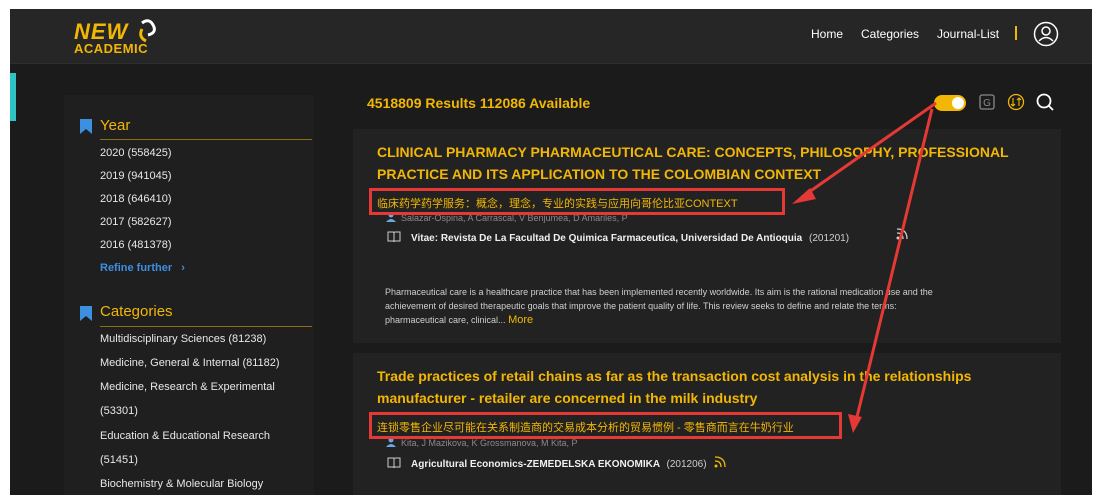  I want to click on refine-label: Refine further, so click(136, 268).